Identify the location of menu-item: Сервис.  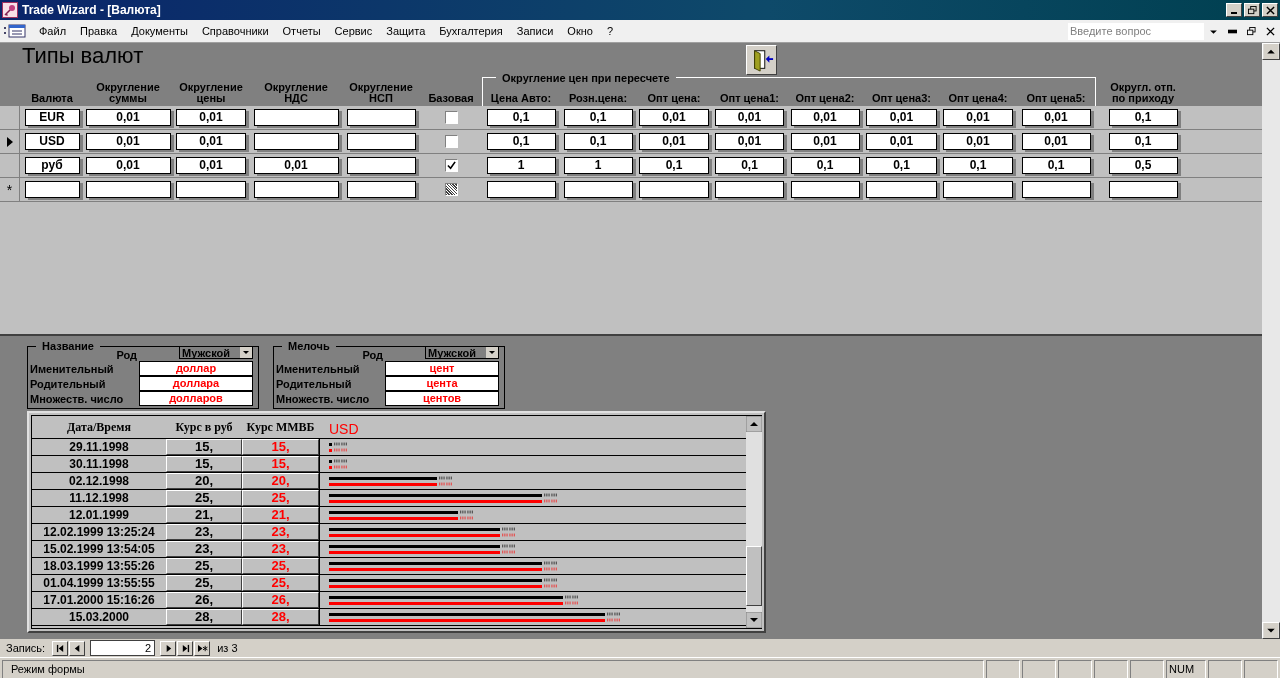
(353, 31).